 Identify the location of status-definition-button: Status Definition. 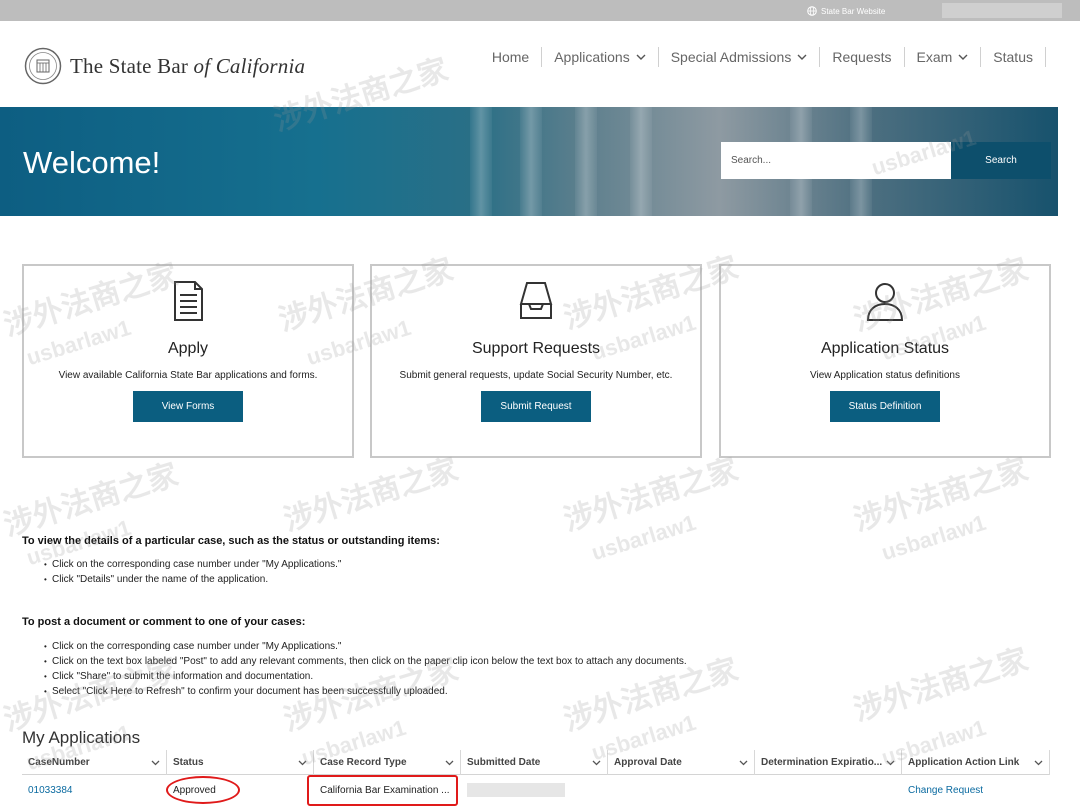
(885, 406).